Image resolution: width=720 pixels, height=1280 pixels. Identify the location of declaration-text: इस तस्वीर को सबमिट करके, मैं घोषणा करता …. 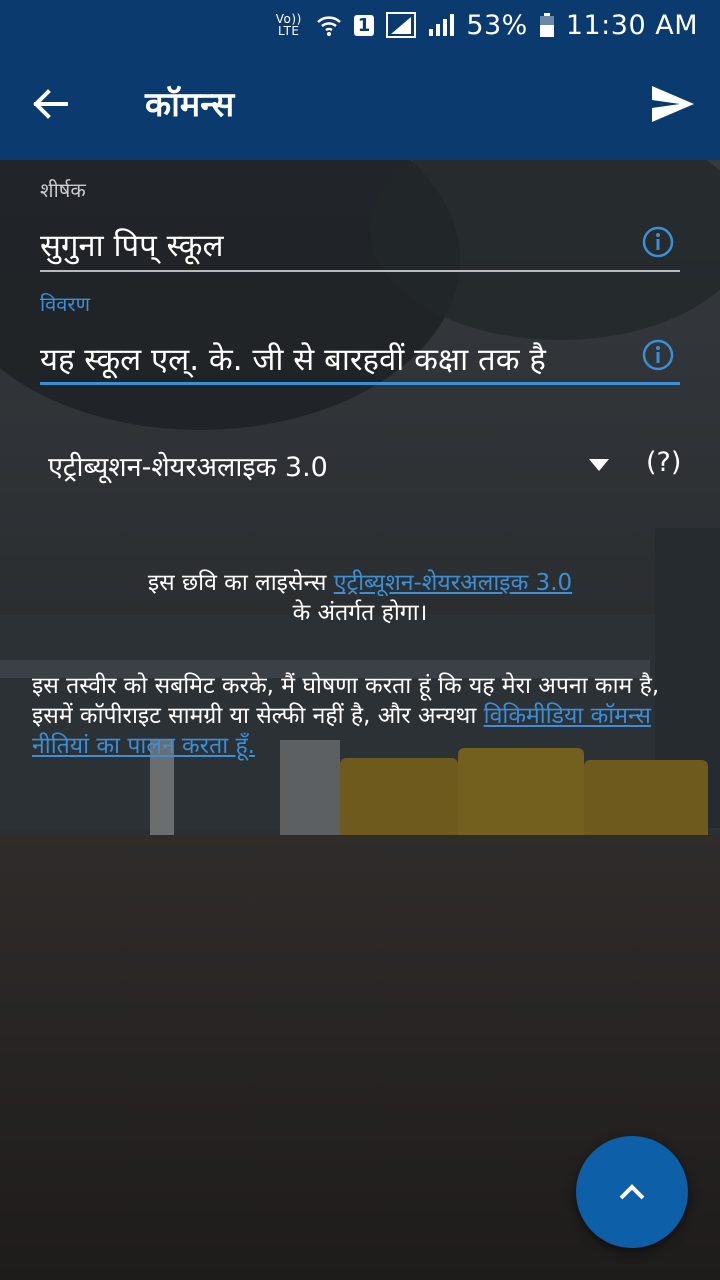
(360, 716).